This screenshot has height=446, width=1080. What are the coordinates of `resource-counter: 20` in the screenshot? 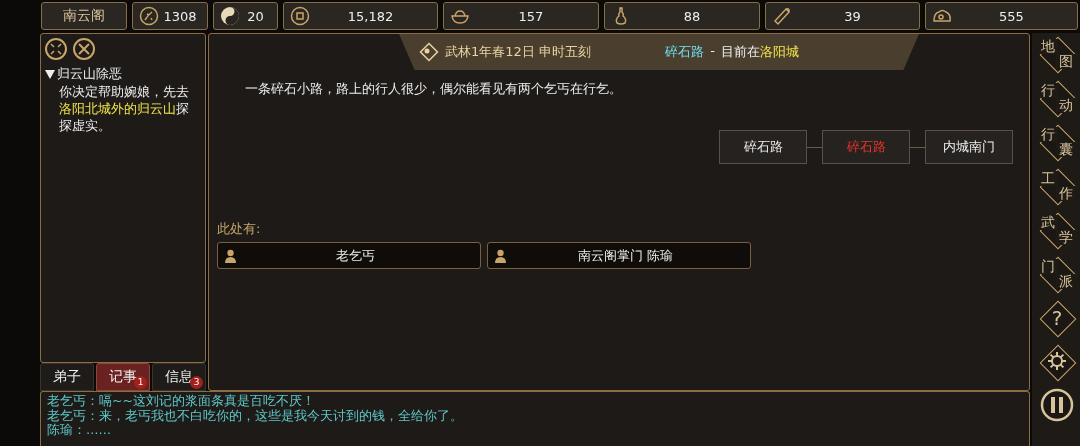 It's located at (245, 16).